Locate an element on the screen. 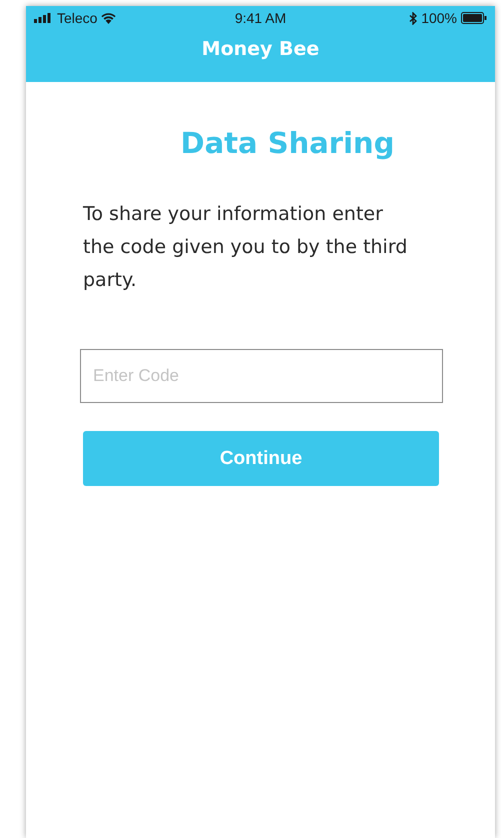 Image resolution: width=501 pixels, height=838 pixels. status-time: 9:41 AM is located at coordinates (260, 18).